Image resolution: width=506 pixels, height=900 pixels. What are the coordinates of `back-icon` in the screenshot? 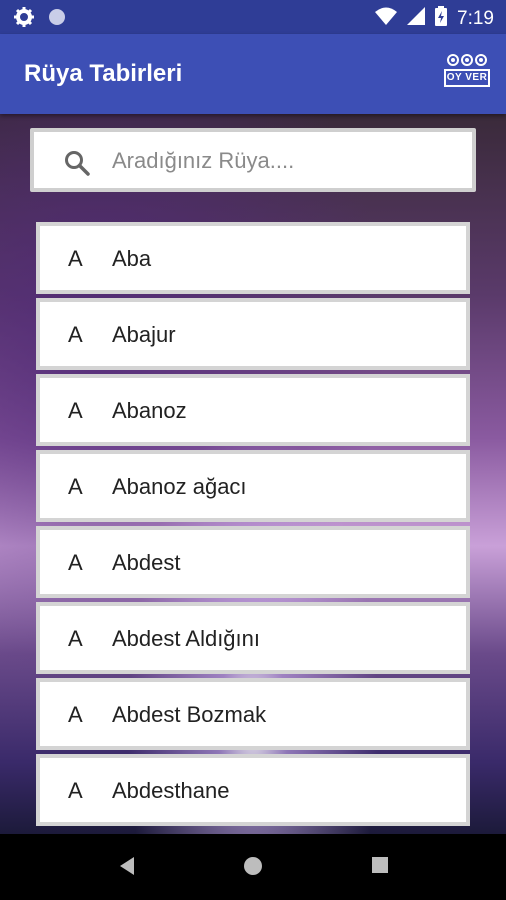 It's located at (127, 868).